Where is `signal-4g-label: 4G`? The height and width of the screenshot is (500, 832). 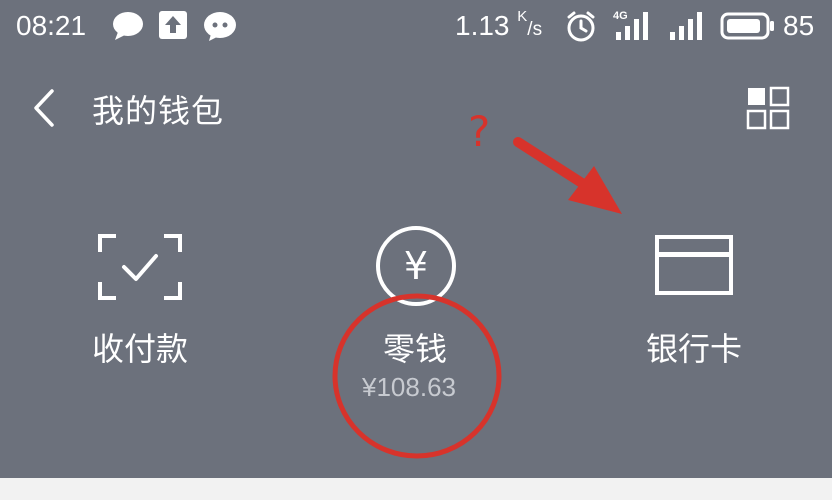
signal-4g-label: 4G is located at coordinates (620, 16).